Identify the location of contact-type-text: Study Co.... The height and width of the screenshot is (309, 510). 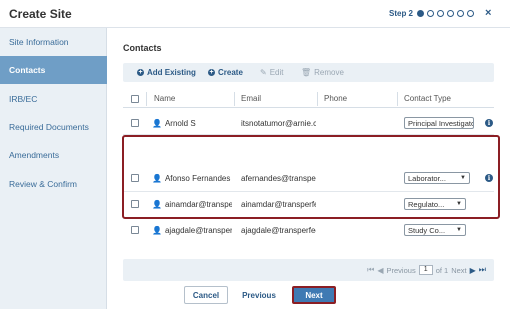
(427, 230).